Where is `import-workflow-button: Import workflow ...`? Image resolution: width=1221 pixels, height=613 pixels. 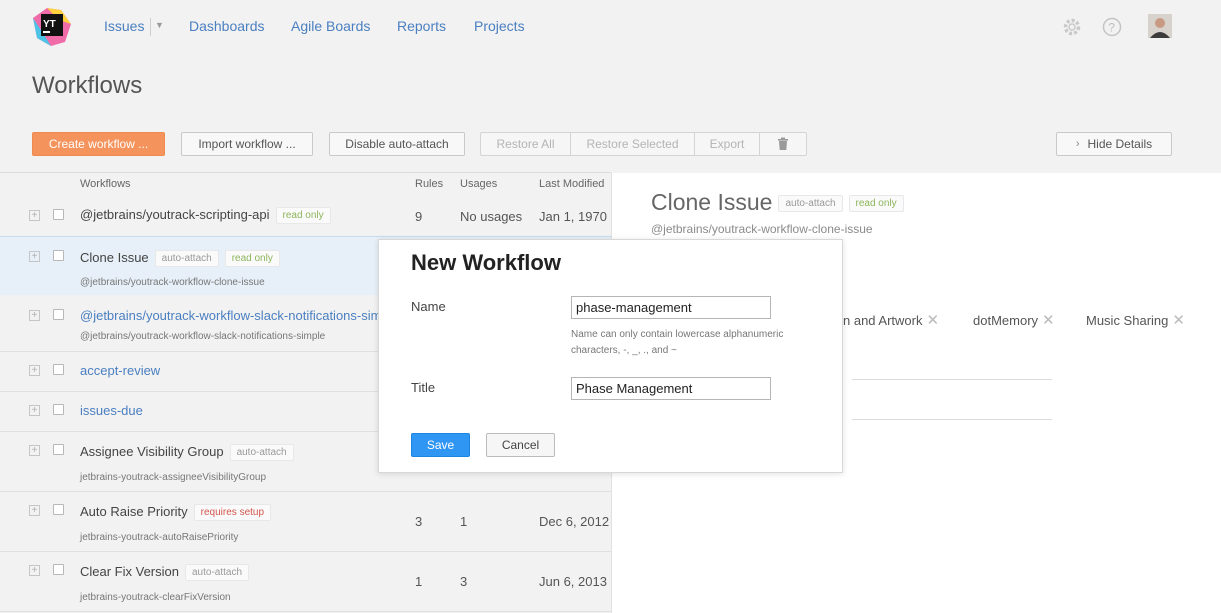
import-workflow-button: Import workflow ... is located at coordinates (247, 144).